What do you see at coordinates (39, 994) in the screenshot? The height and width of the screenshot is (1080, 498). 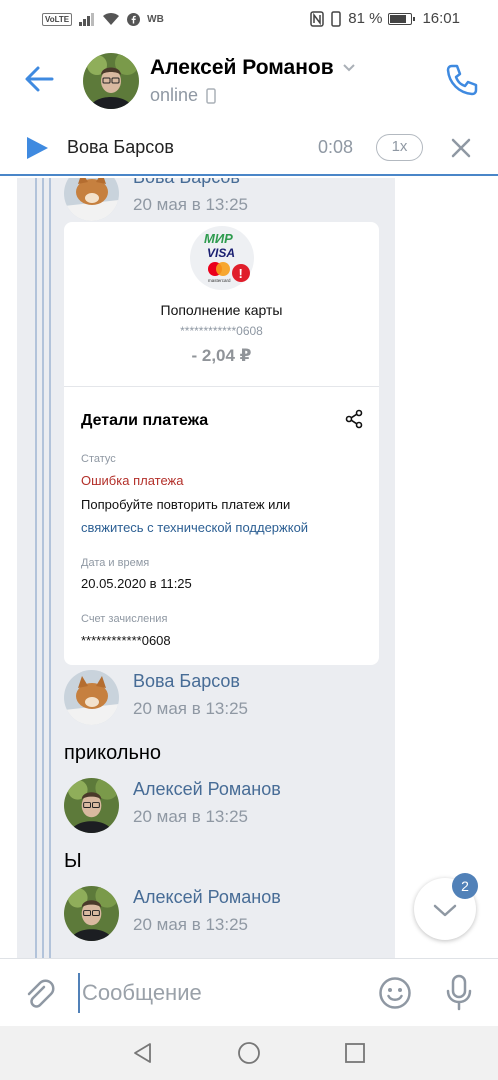 I see `paperclip-icon` at bounding box center [39, 994].